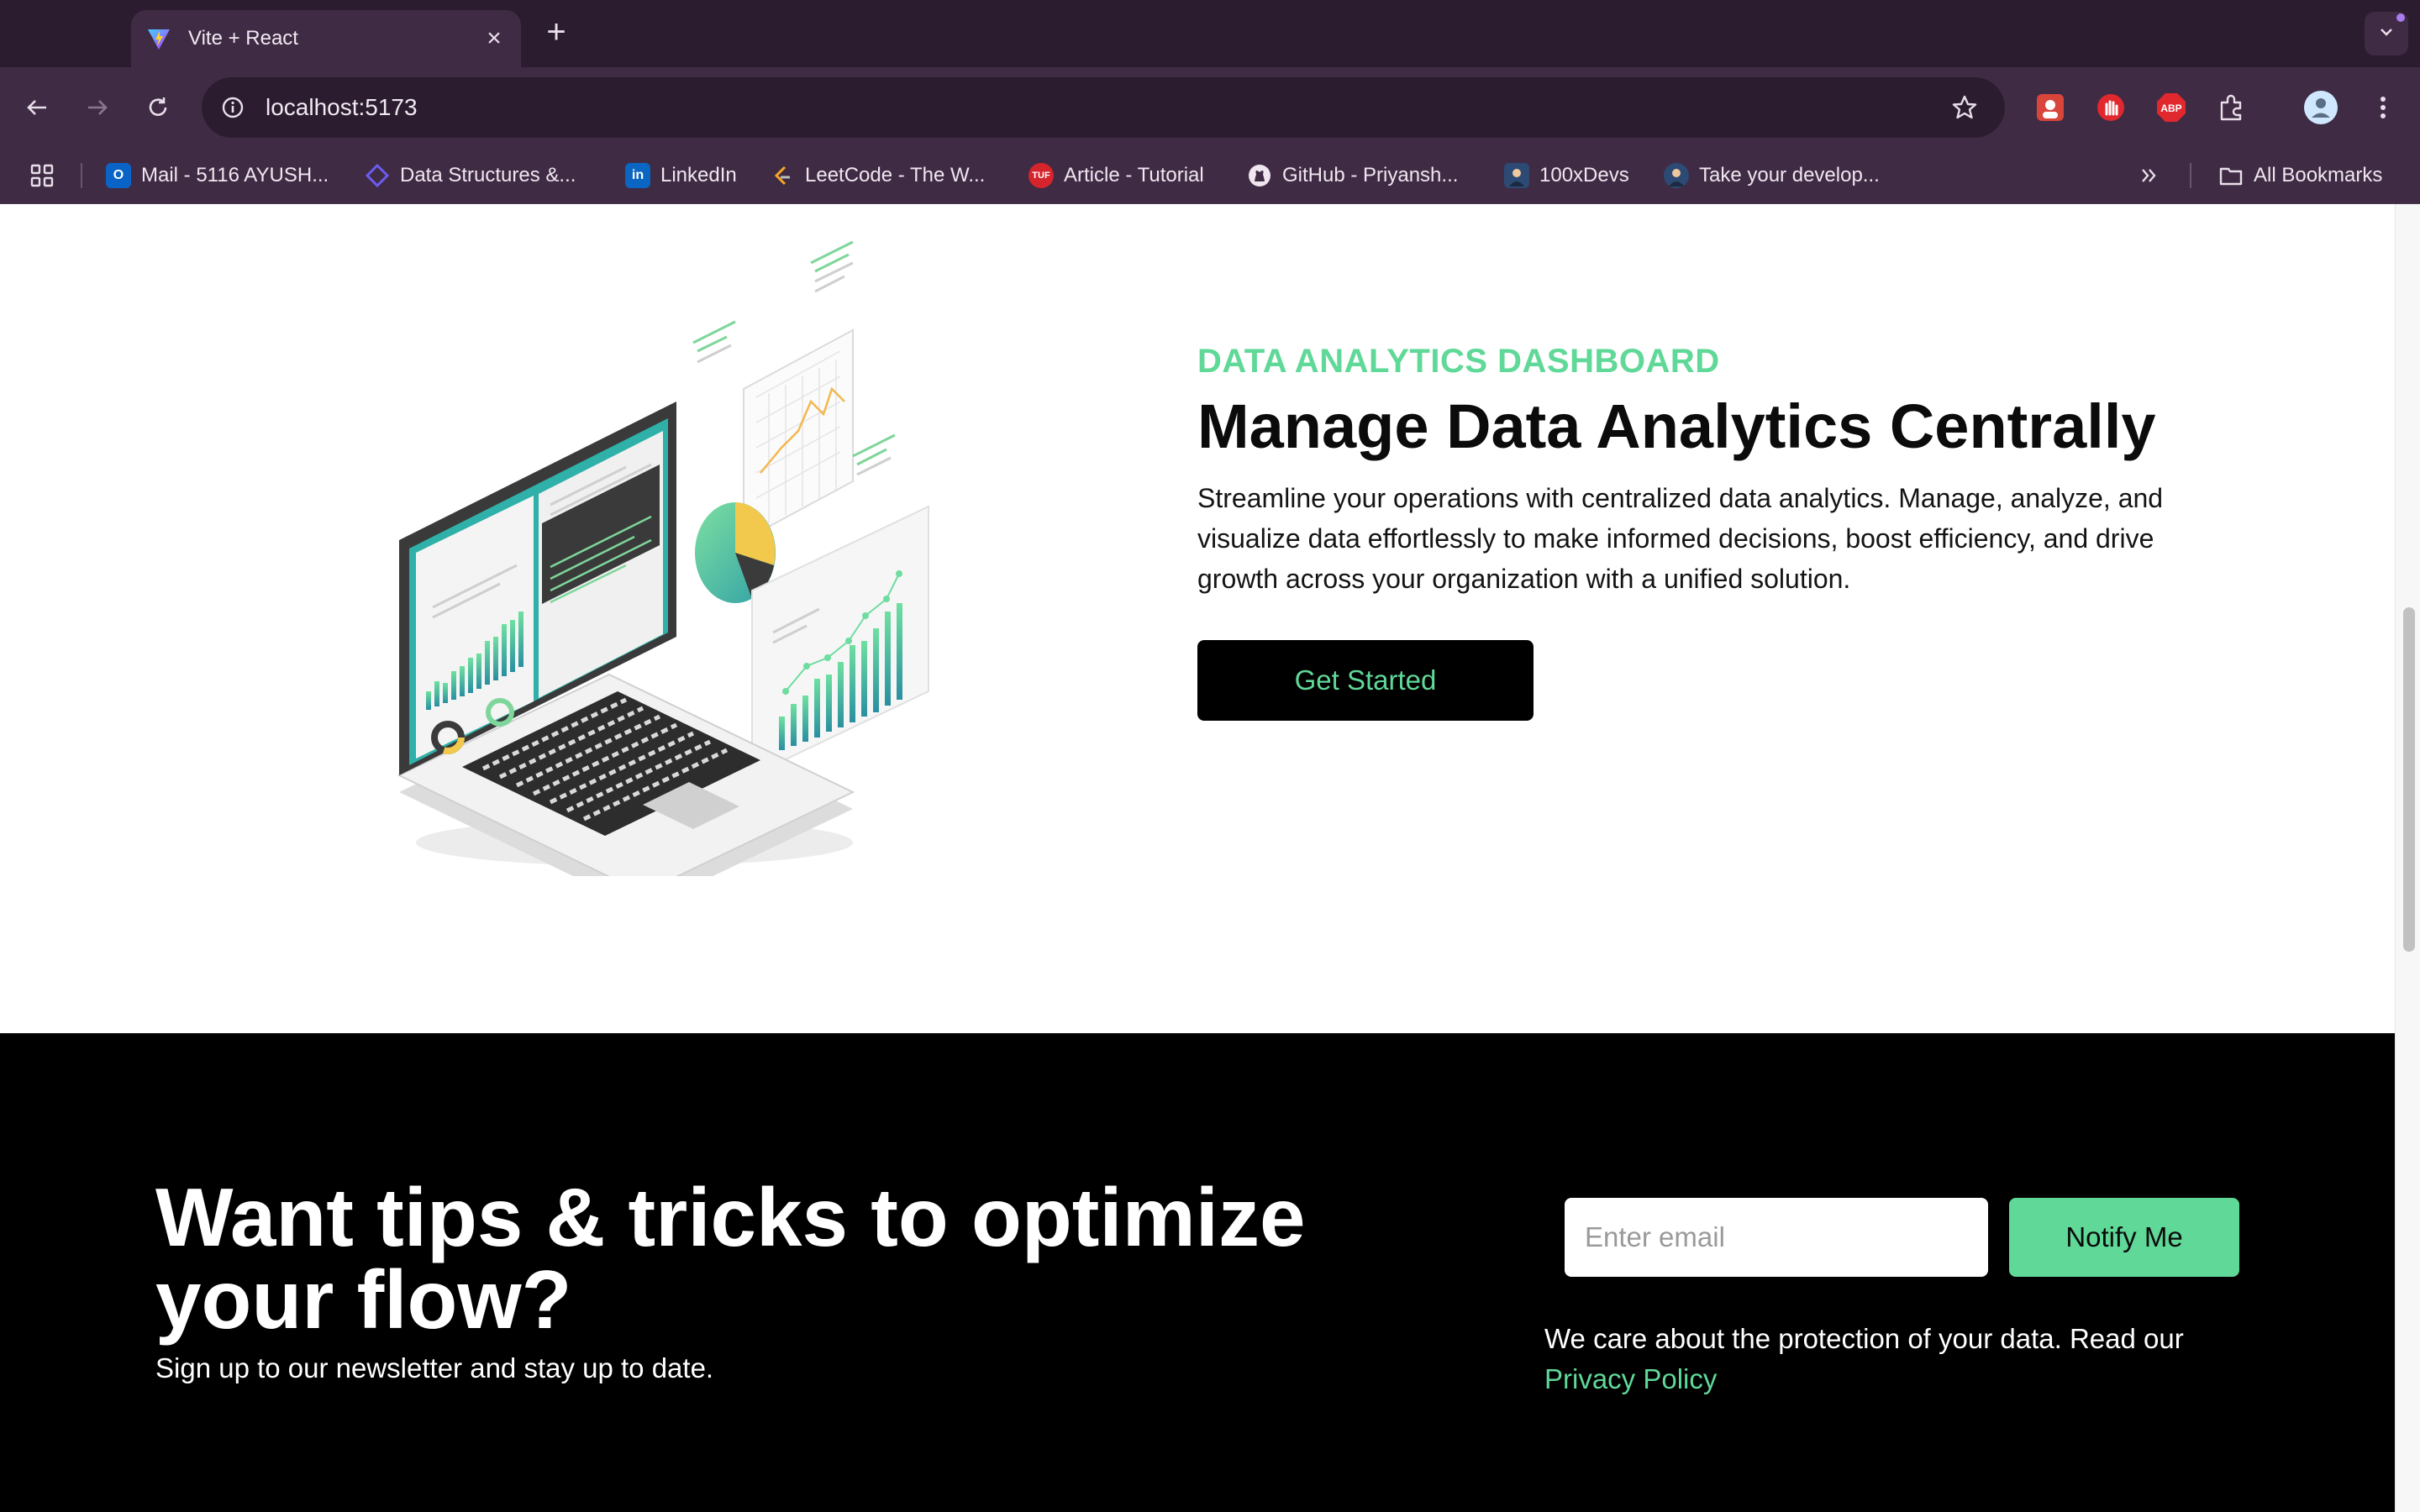 This screenshot has height=1512, width=2420. I want to click on profile-avatar, so click(2321, 107).